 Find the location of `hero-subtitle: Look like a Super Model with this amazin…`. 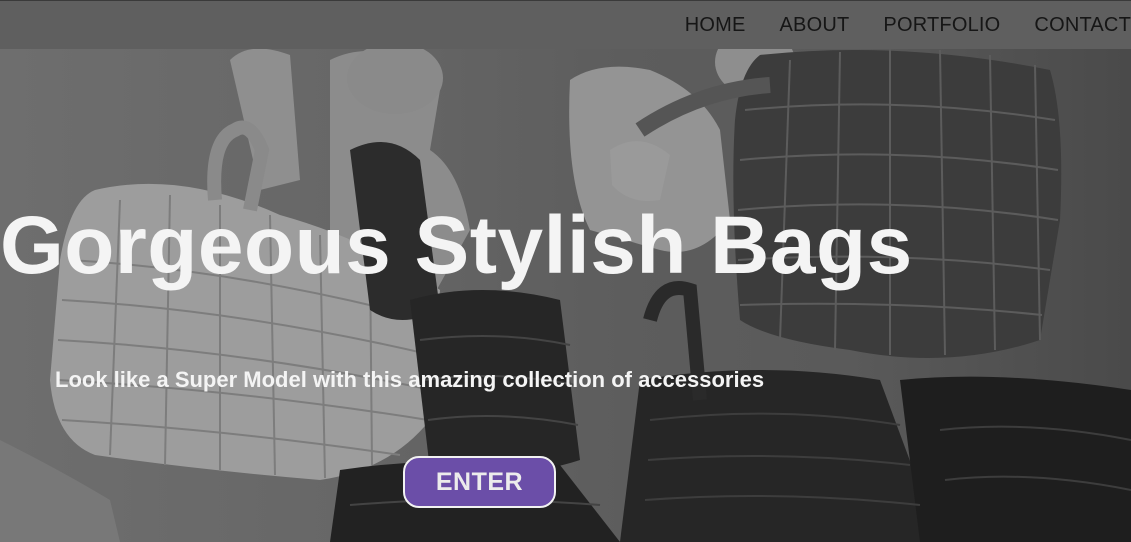

hero-subtitle: Look like a Super Model with this amazin… is located at coordinates (410, 379).